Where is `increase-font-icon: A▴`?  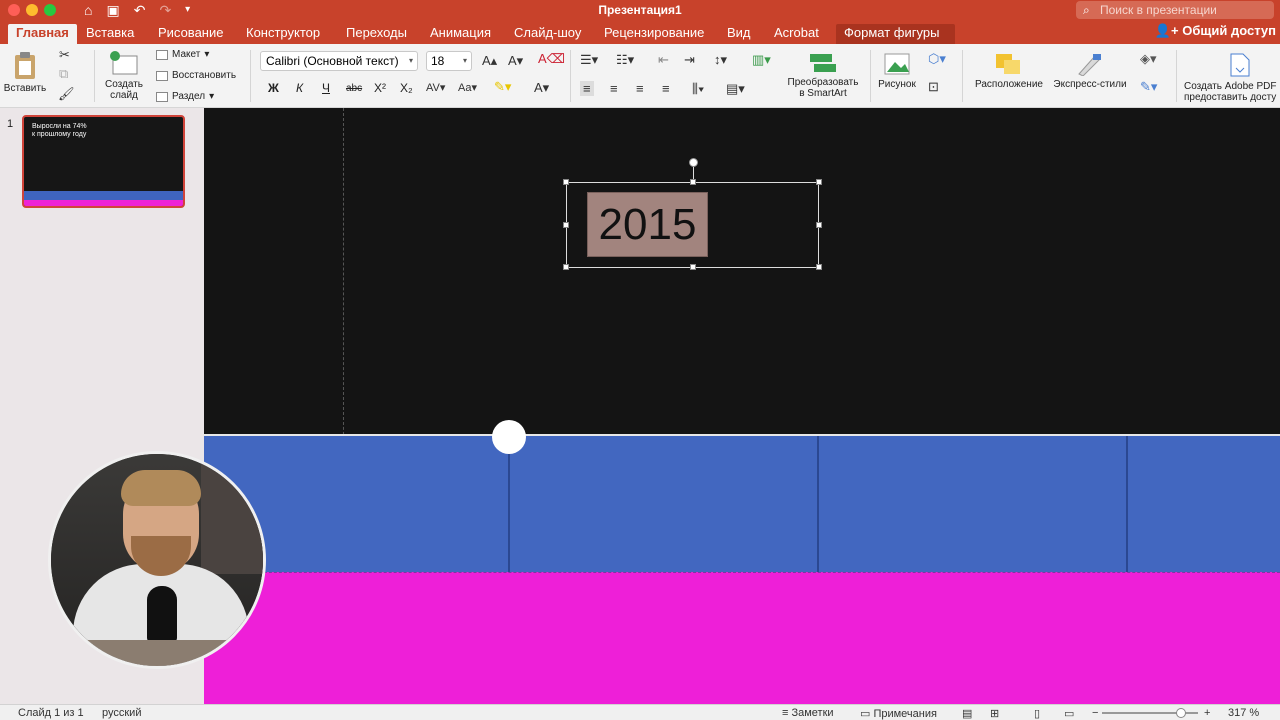
increase-font-icon: A▴ is located at coordinates (489, 61).